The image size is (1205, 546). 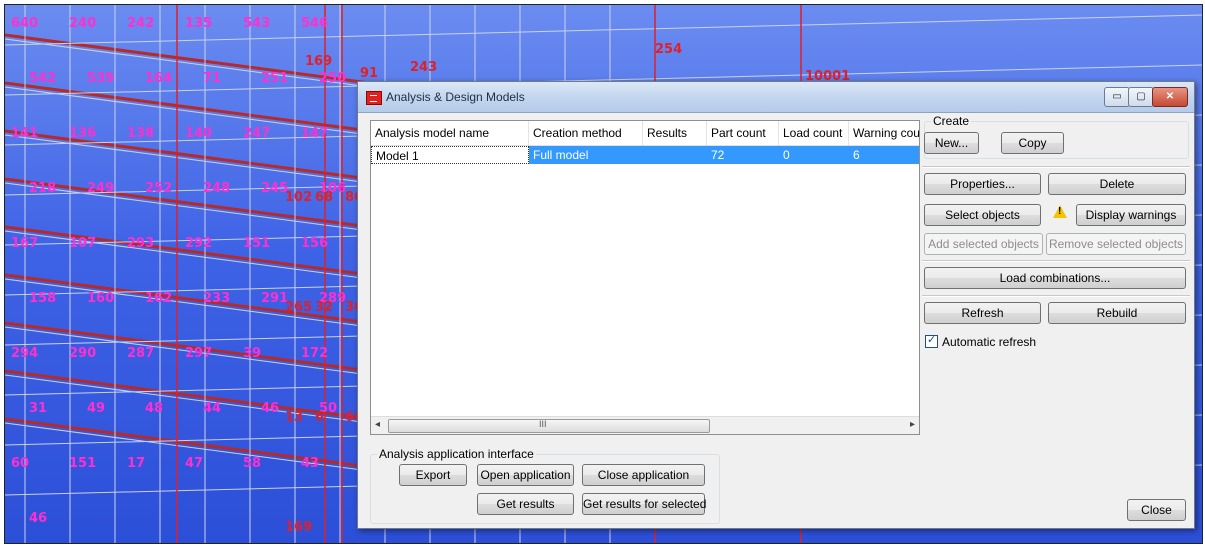 I want to click on dialog-titlebar: Analysis & Design Models ▭ ▢ ✕, so click(x=776, y=97).